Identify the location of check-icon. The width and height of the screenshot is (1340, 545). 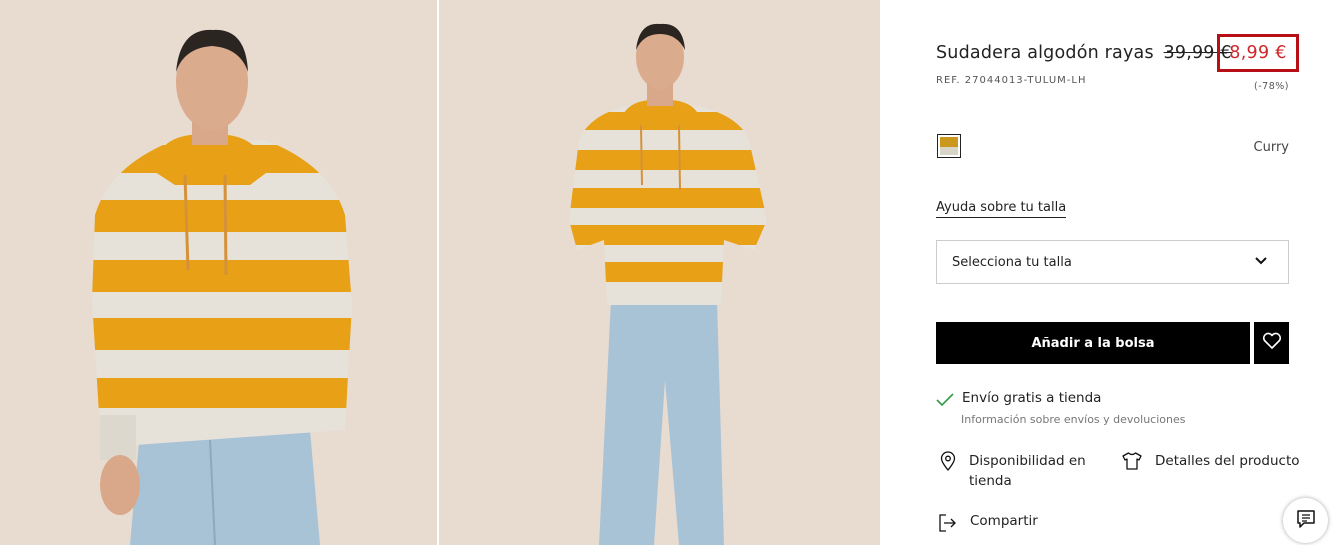
(945, 401).